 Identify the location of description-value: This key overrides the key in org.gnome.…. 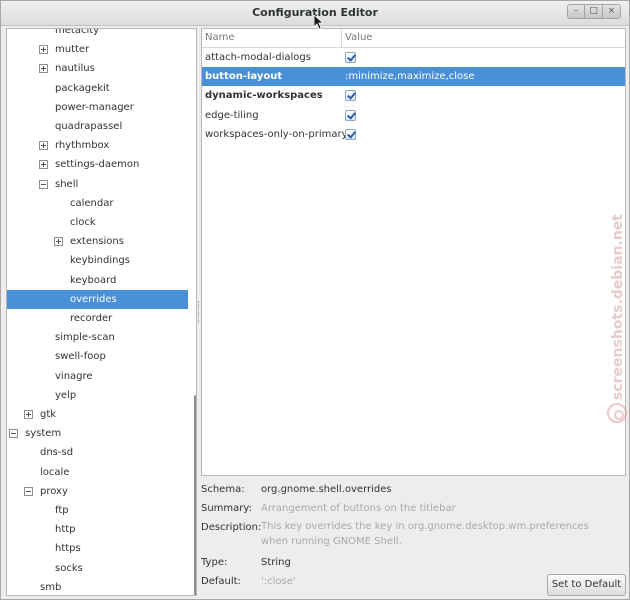
(425, 534).